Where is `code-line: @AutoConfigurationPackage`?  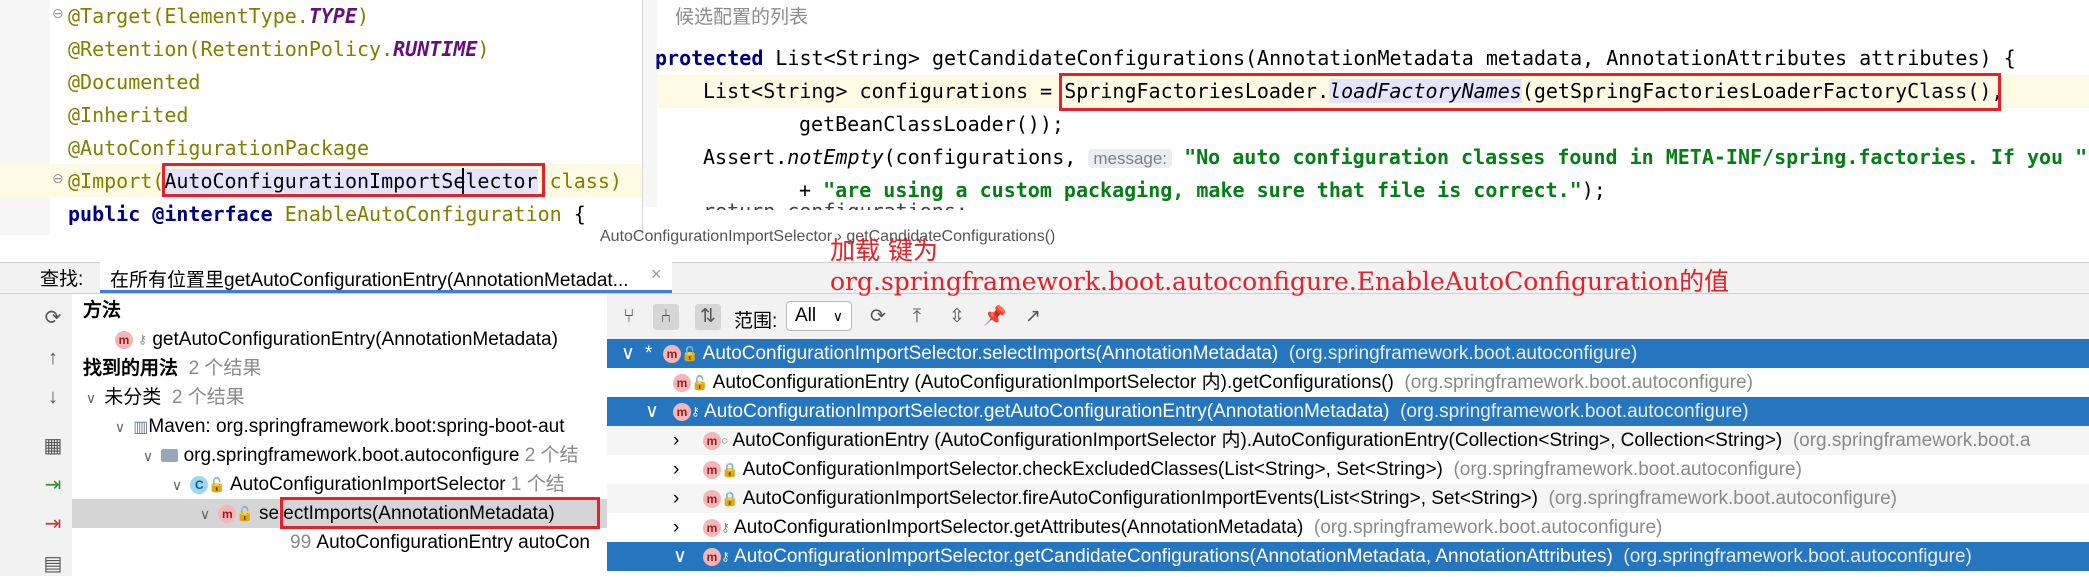 code-line: @AutoConfigurationPackage is located at coordinates (218, 148).